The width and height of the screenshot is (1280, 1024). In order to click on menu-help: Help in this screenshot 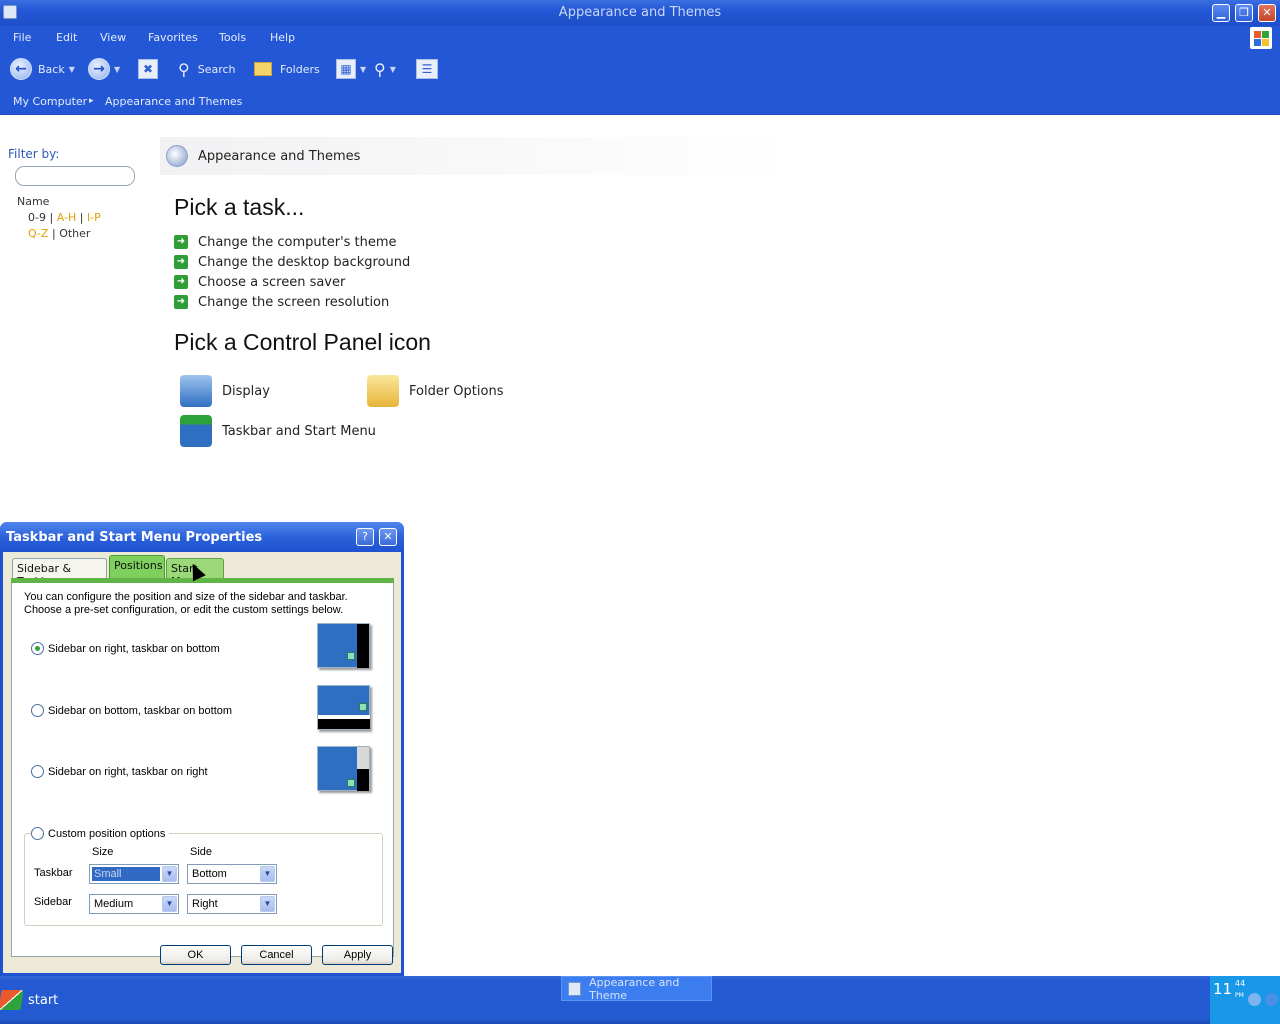, I will do `click(282, 37)`.